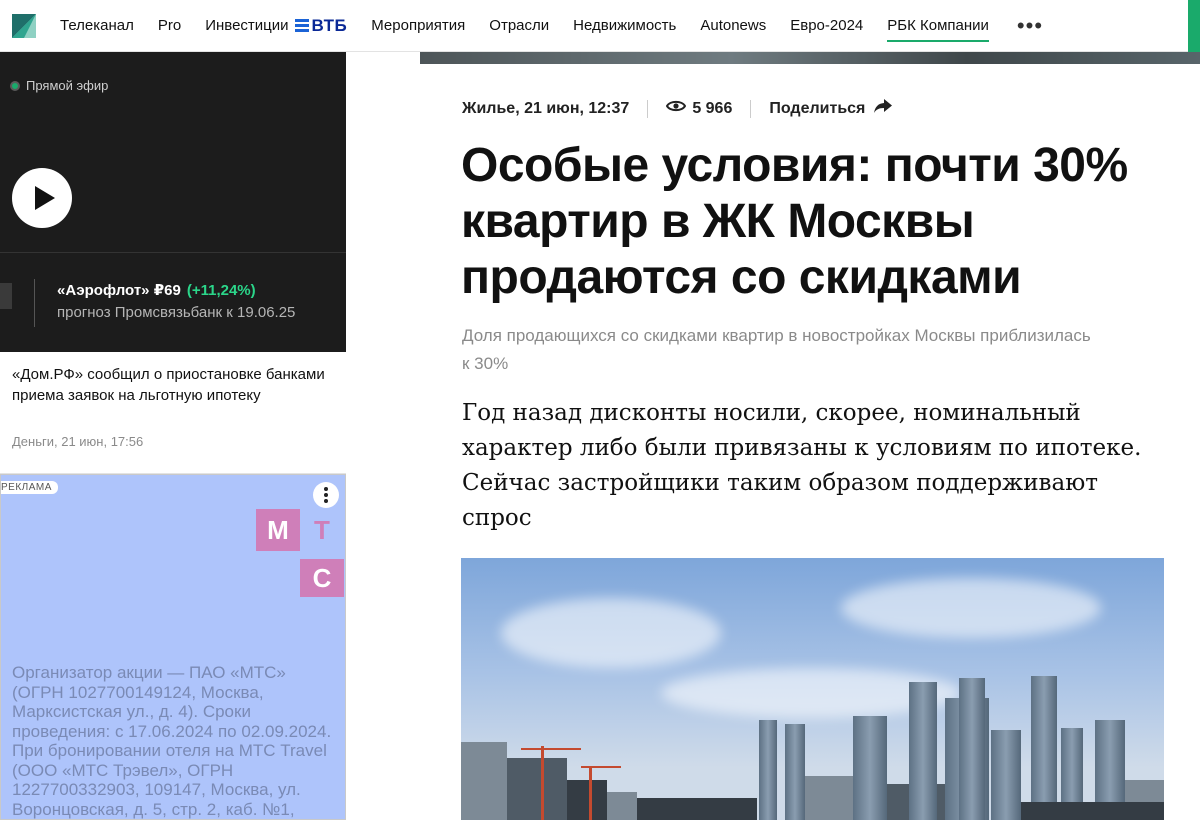 This screenshot has width=1200, height=820. I want to click on mts-logo-letter-s: С, so click(322, 578).